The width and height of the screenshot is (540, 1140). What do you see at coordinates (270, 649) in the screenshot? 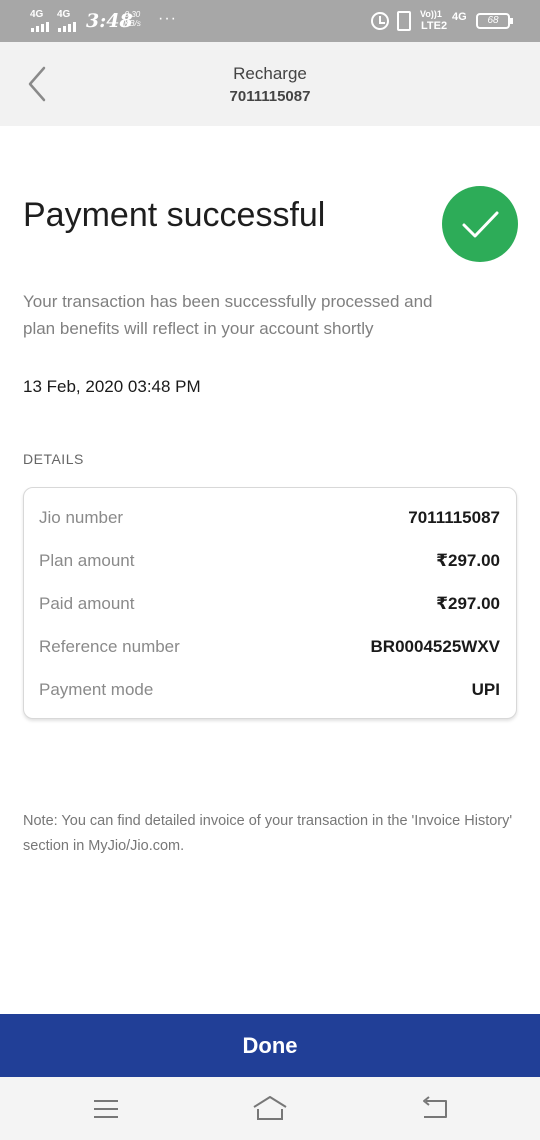
I see `detail-row-reference-number: Reference number BR0004525WXV` at bounding box center [270, 649].